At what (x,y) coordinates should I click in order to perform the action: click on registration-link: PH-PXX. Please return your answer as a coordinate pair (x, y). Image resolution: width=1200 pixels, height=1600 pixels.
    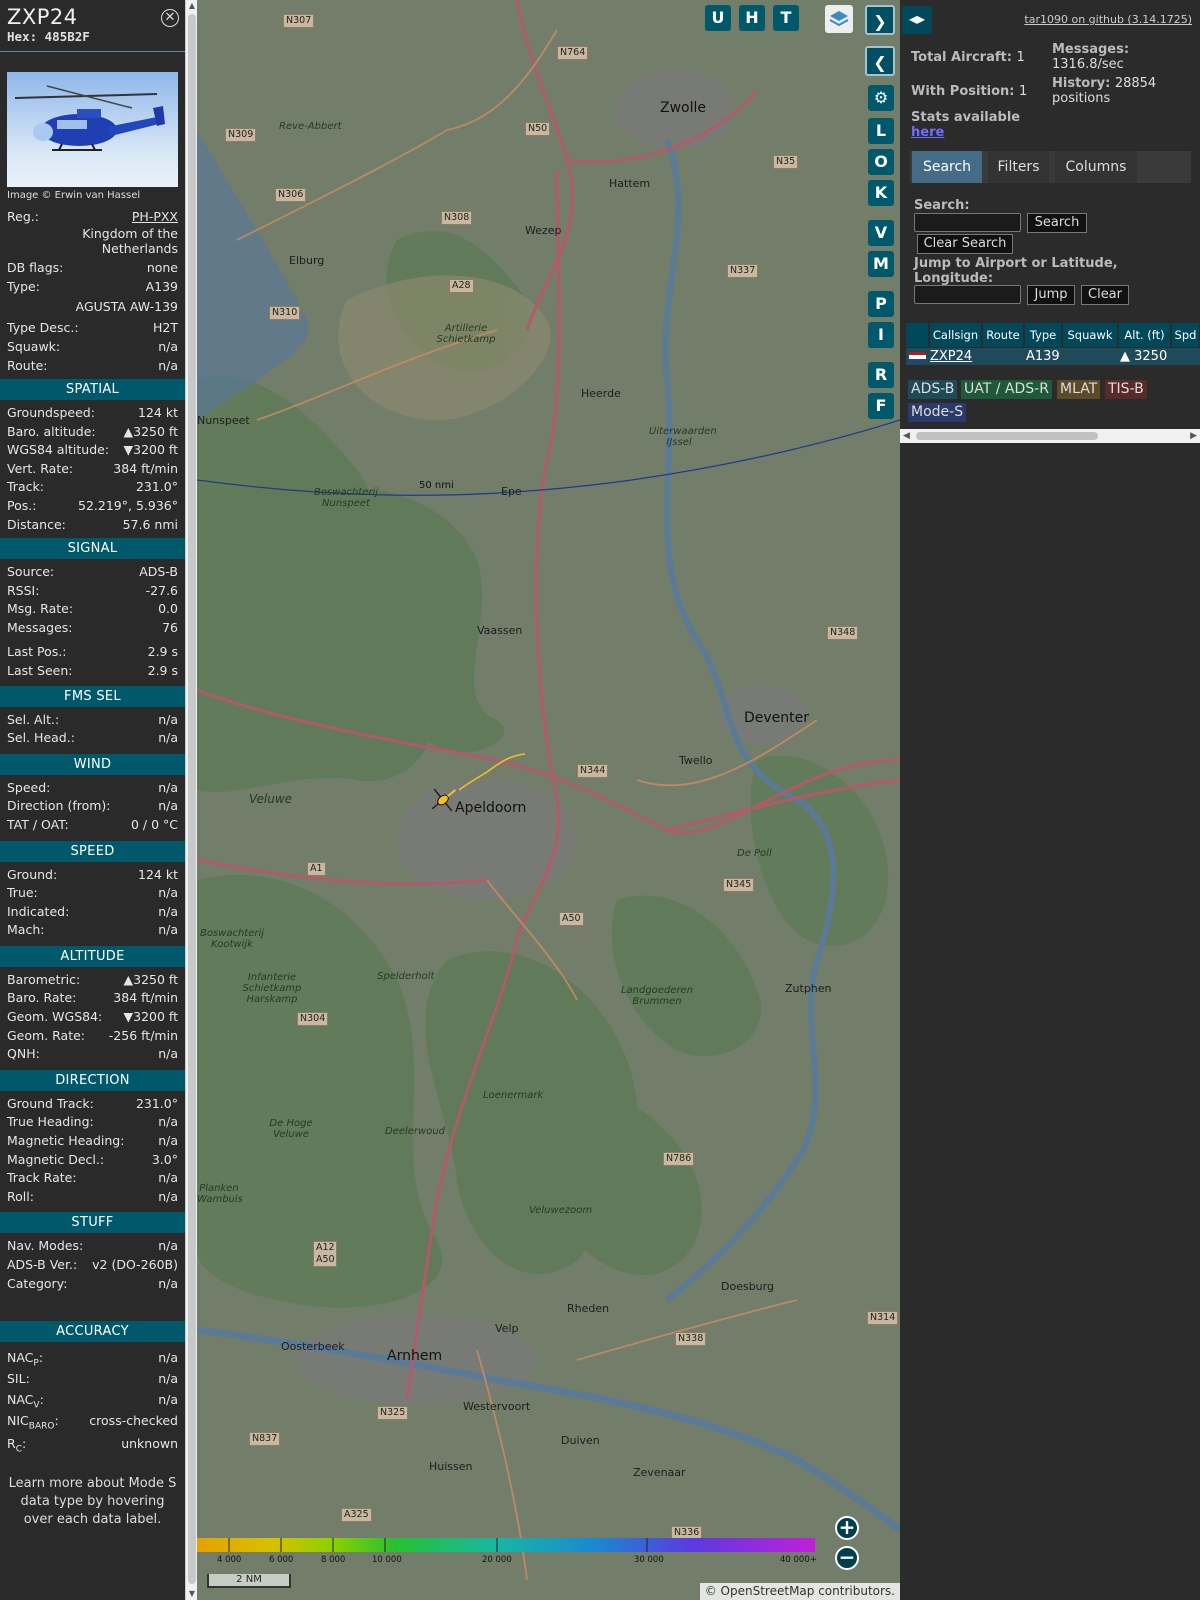
    Looking at the image, I should click on (155, 216).